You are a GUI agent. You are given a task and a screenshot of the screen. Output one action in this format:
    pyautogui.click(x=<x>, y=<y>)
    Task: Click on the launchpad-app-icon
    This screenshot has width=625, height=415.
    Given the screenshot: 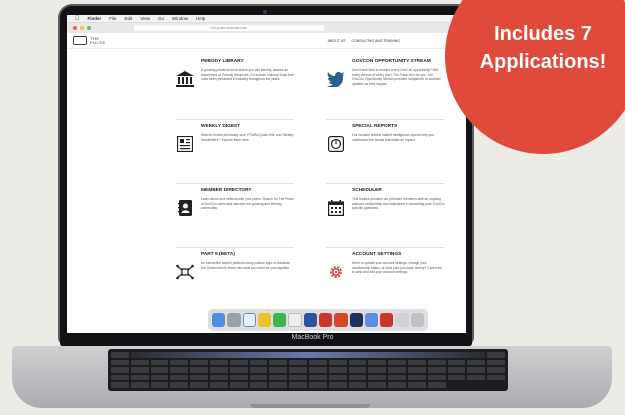 What is the action you would take?
    pyautogui.click(x=234, y=320)
    